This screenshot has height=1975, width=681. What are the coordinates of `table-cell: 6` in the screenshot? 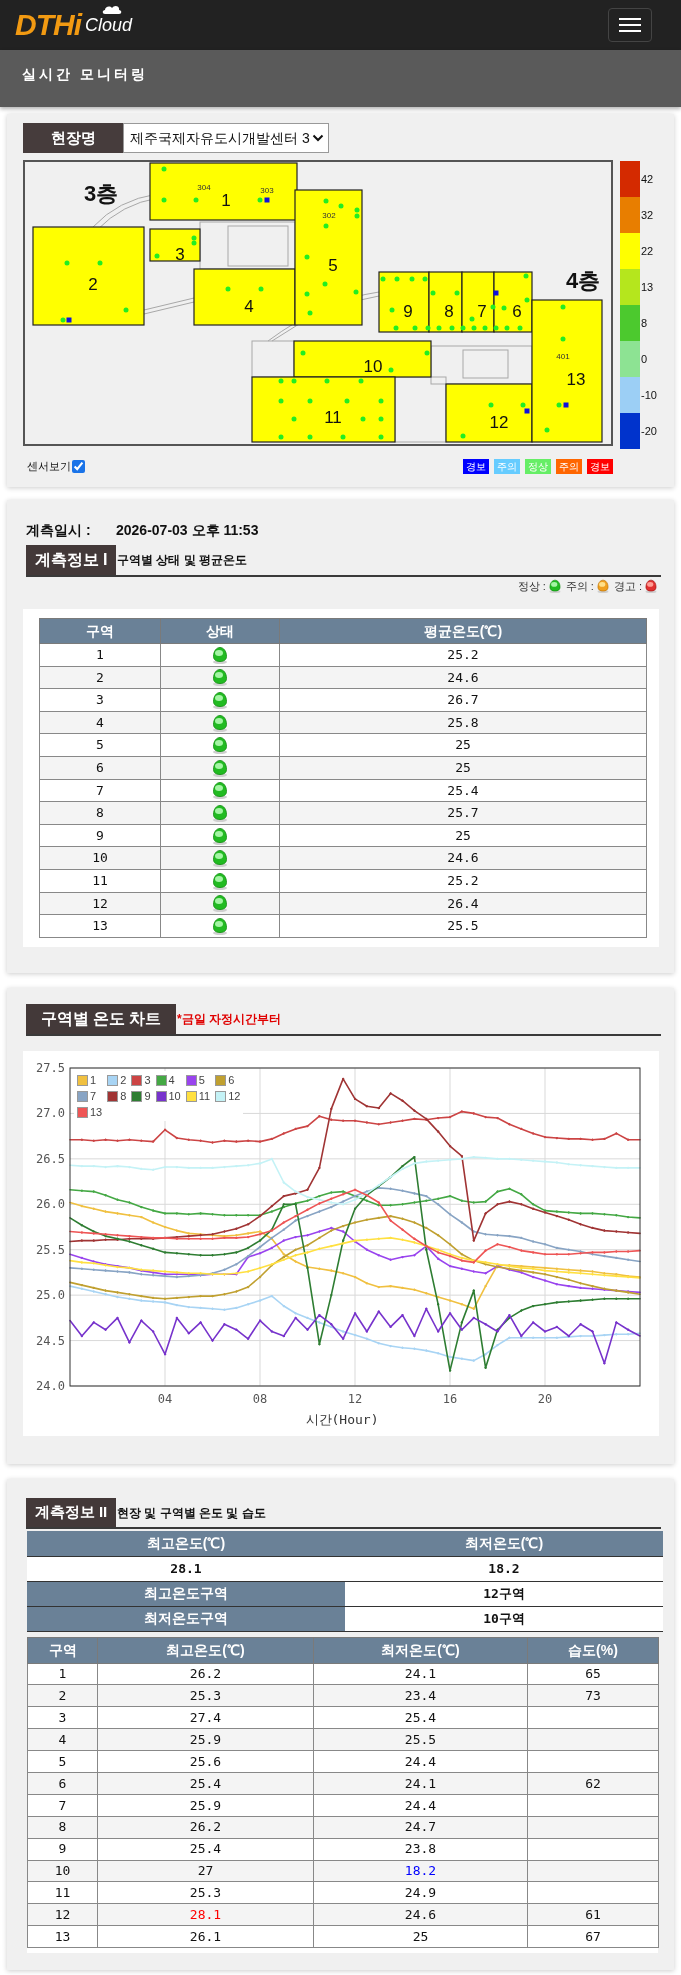 It's located at (62, 1783).